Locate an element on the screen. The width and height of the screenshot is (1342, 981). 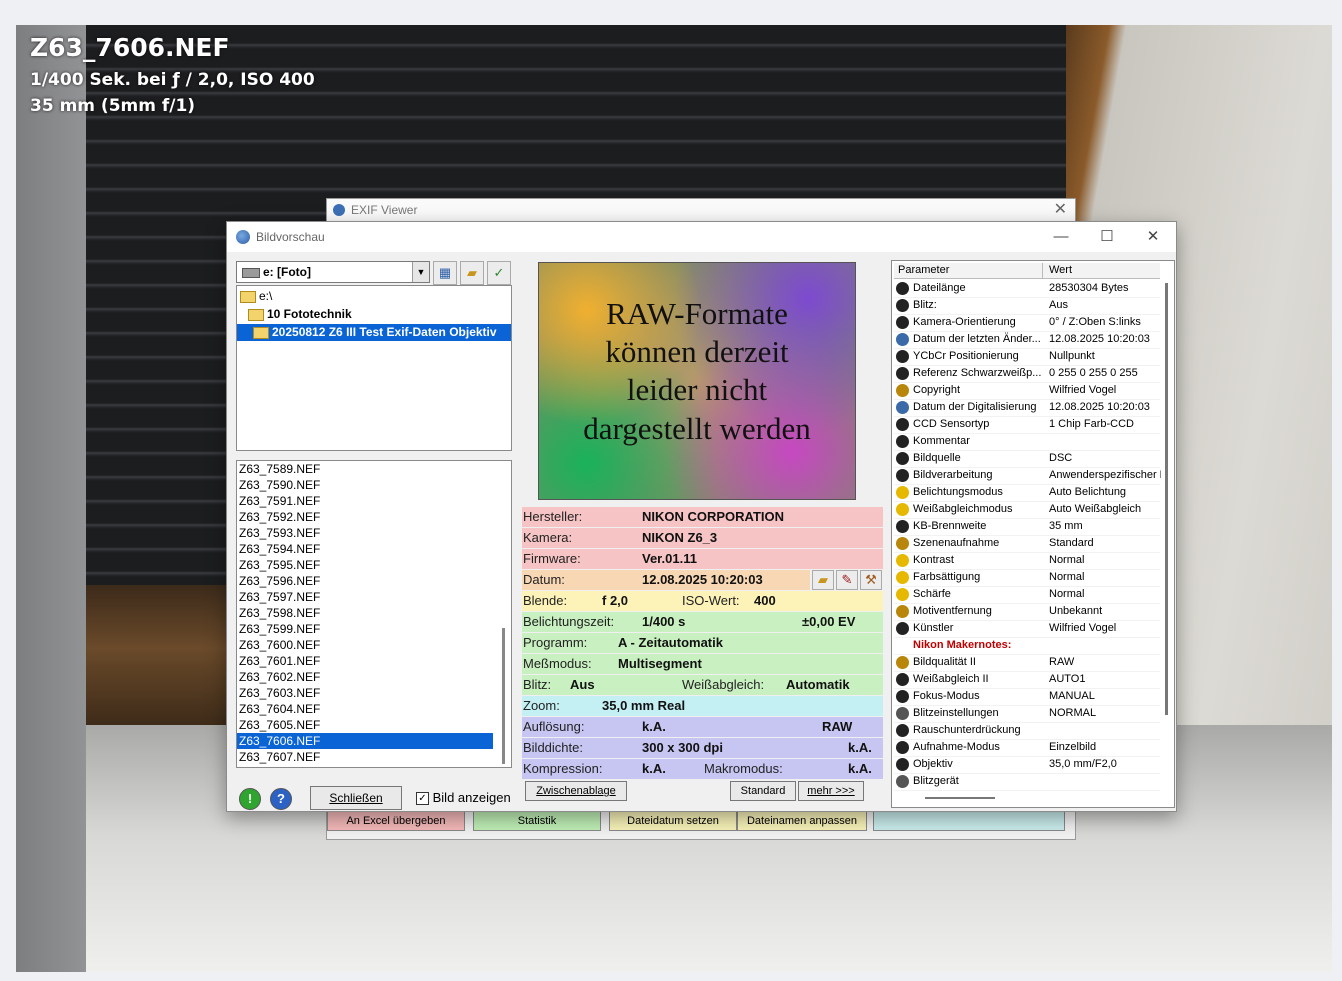
folder-date-icon: ▰ is located at coordinates (823, 580).